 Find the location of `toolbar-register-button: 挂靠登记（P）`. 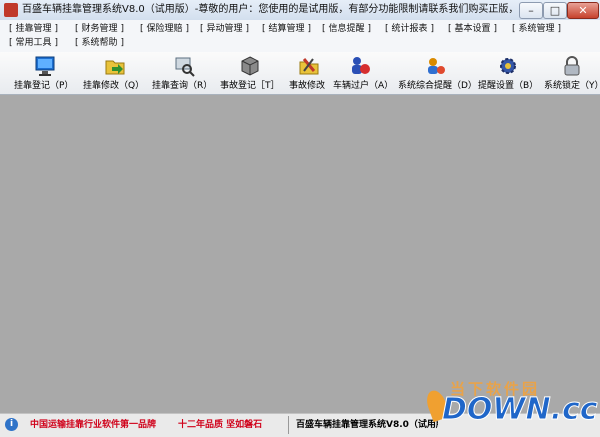

toolbar-register-button: 挂靠登记（P） is located at coordinates (46, 73).